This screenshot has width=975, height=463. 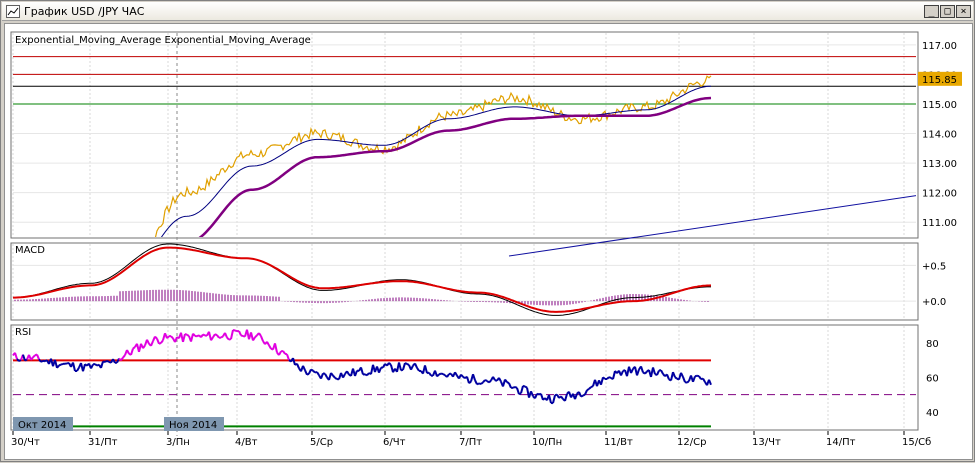 What do you see at coordinates (30, 250) in the screenshot?
I see `macd-label: MACD` at bounding box center [30, 250].